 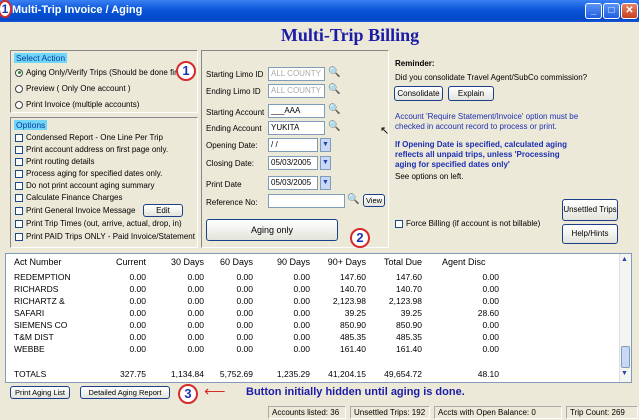 I want to click on cell: 140.70, so click(x=409, y=289).